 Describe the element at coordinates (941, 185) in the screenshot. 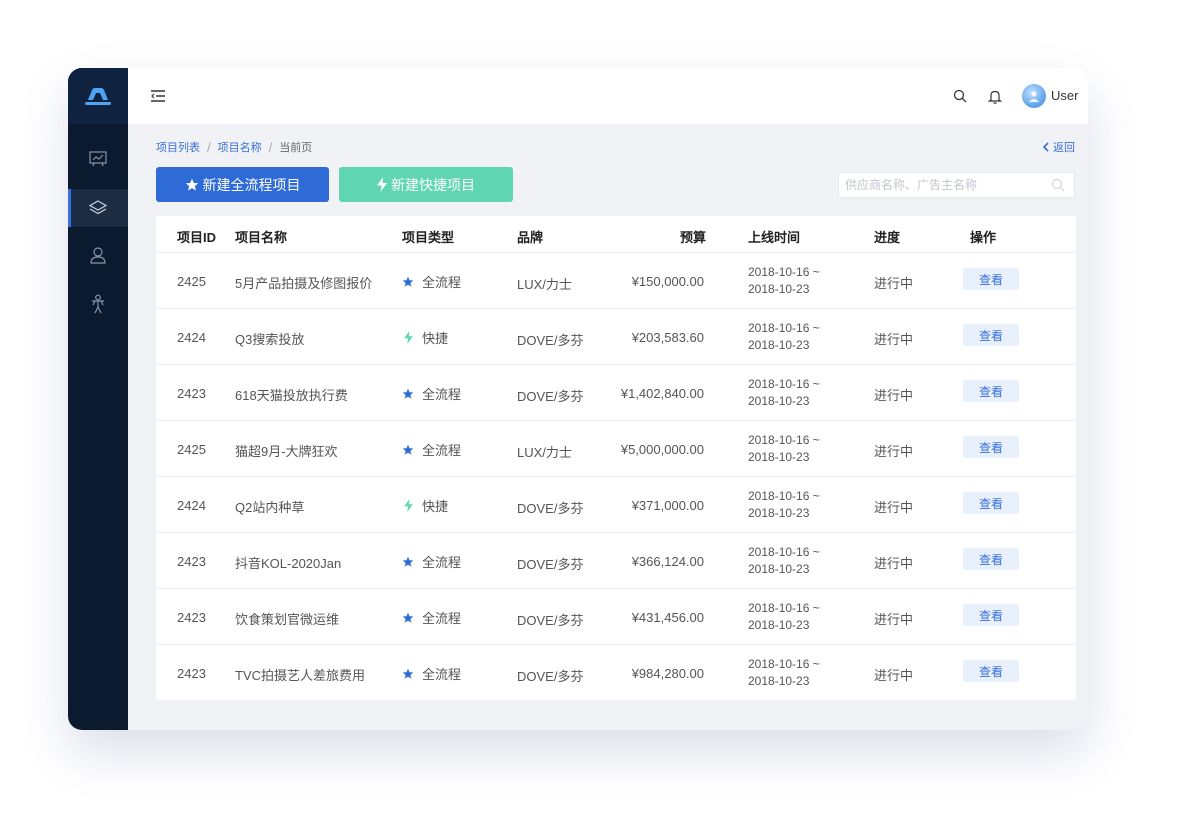

I see `search-input` at that location.